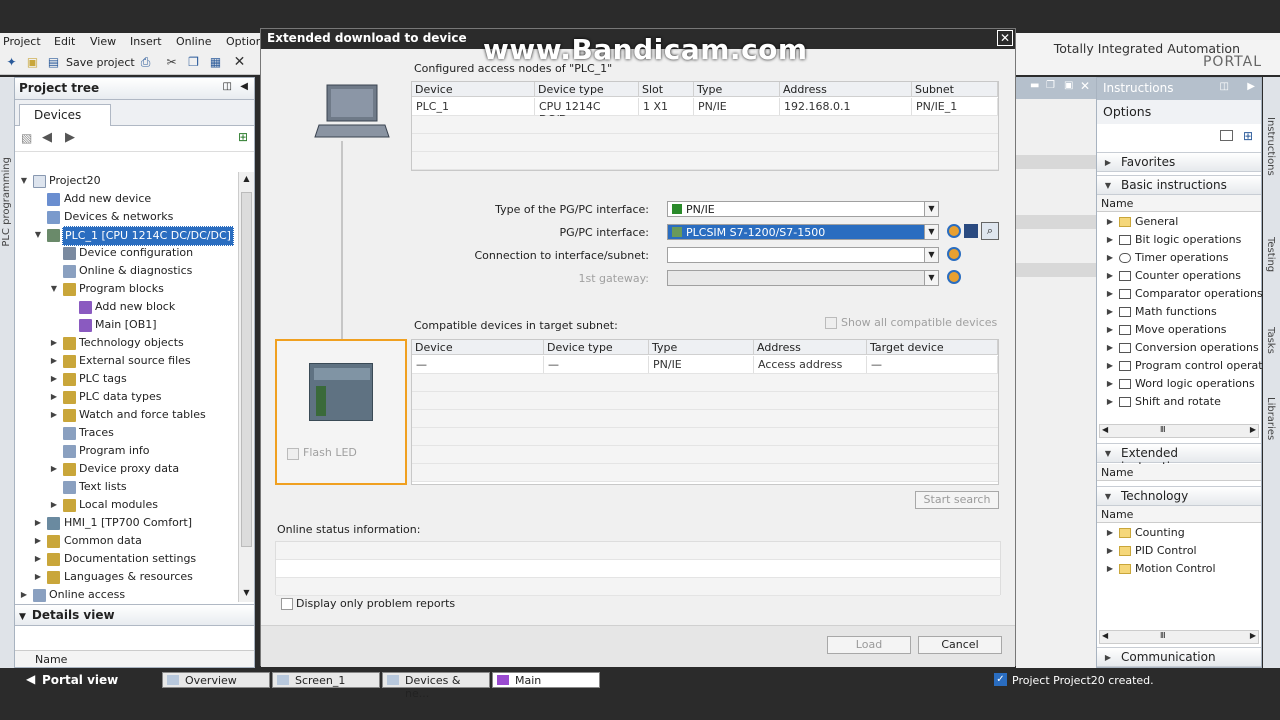  What do you see at coordinates (1179, 222) in the screenshot?
I see `instr-general: ▶ General` at bounding box center [1179, 222].